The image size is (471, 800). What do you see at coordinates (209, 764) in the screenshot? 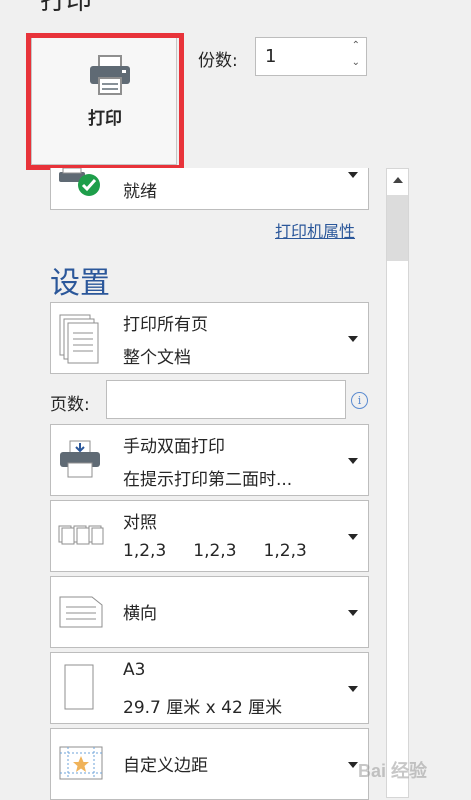
I see `margins-dropdown: 自定义边距` at bounding box center [209, 764].